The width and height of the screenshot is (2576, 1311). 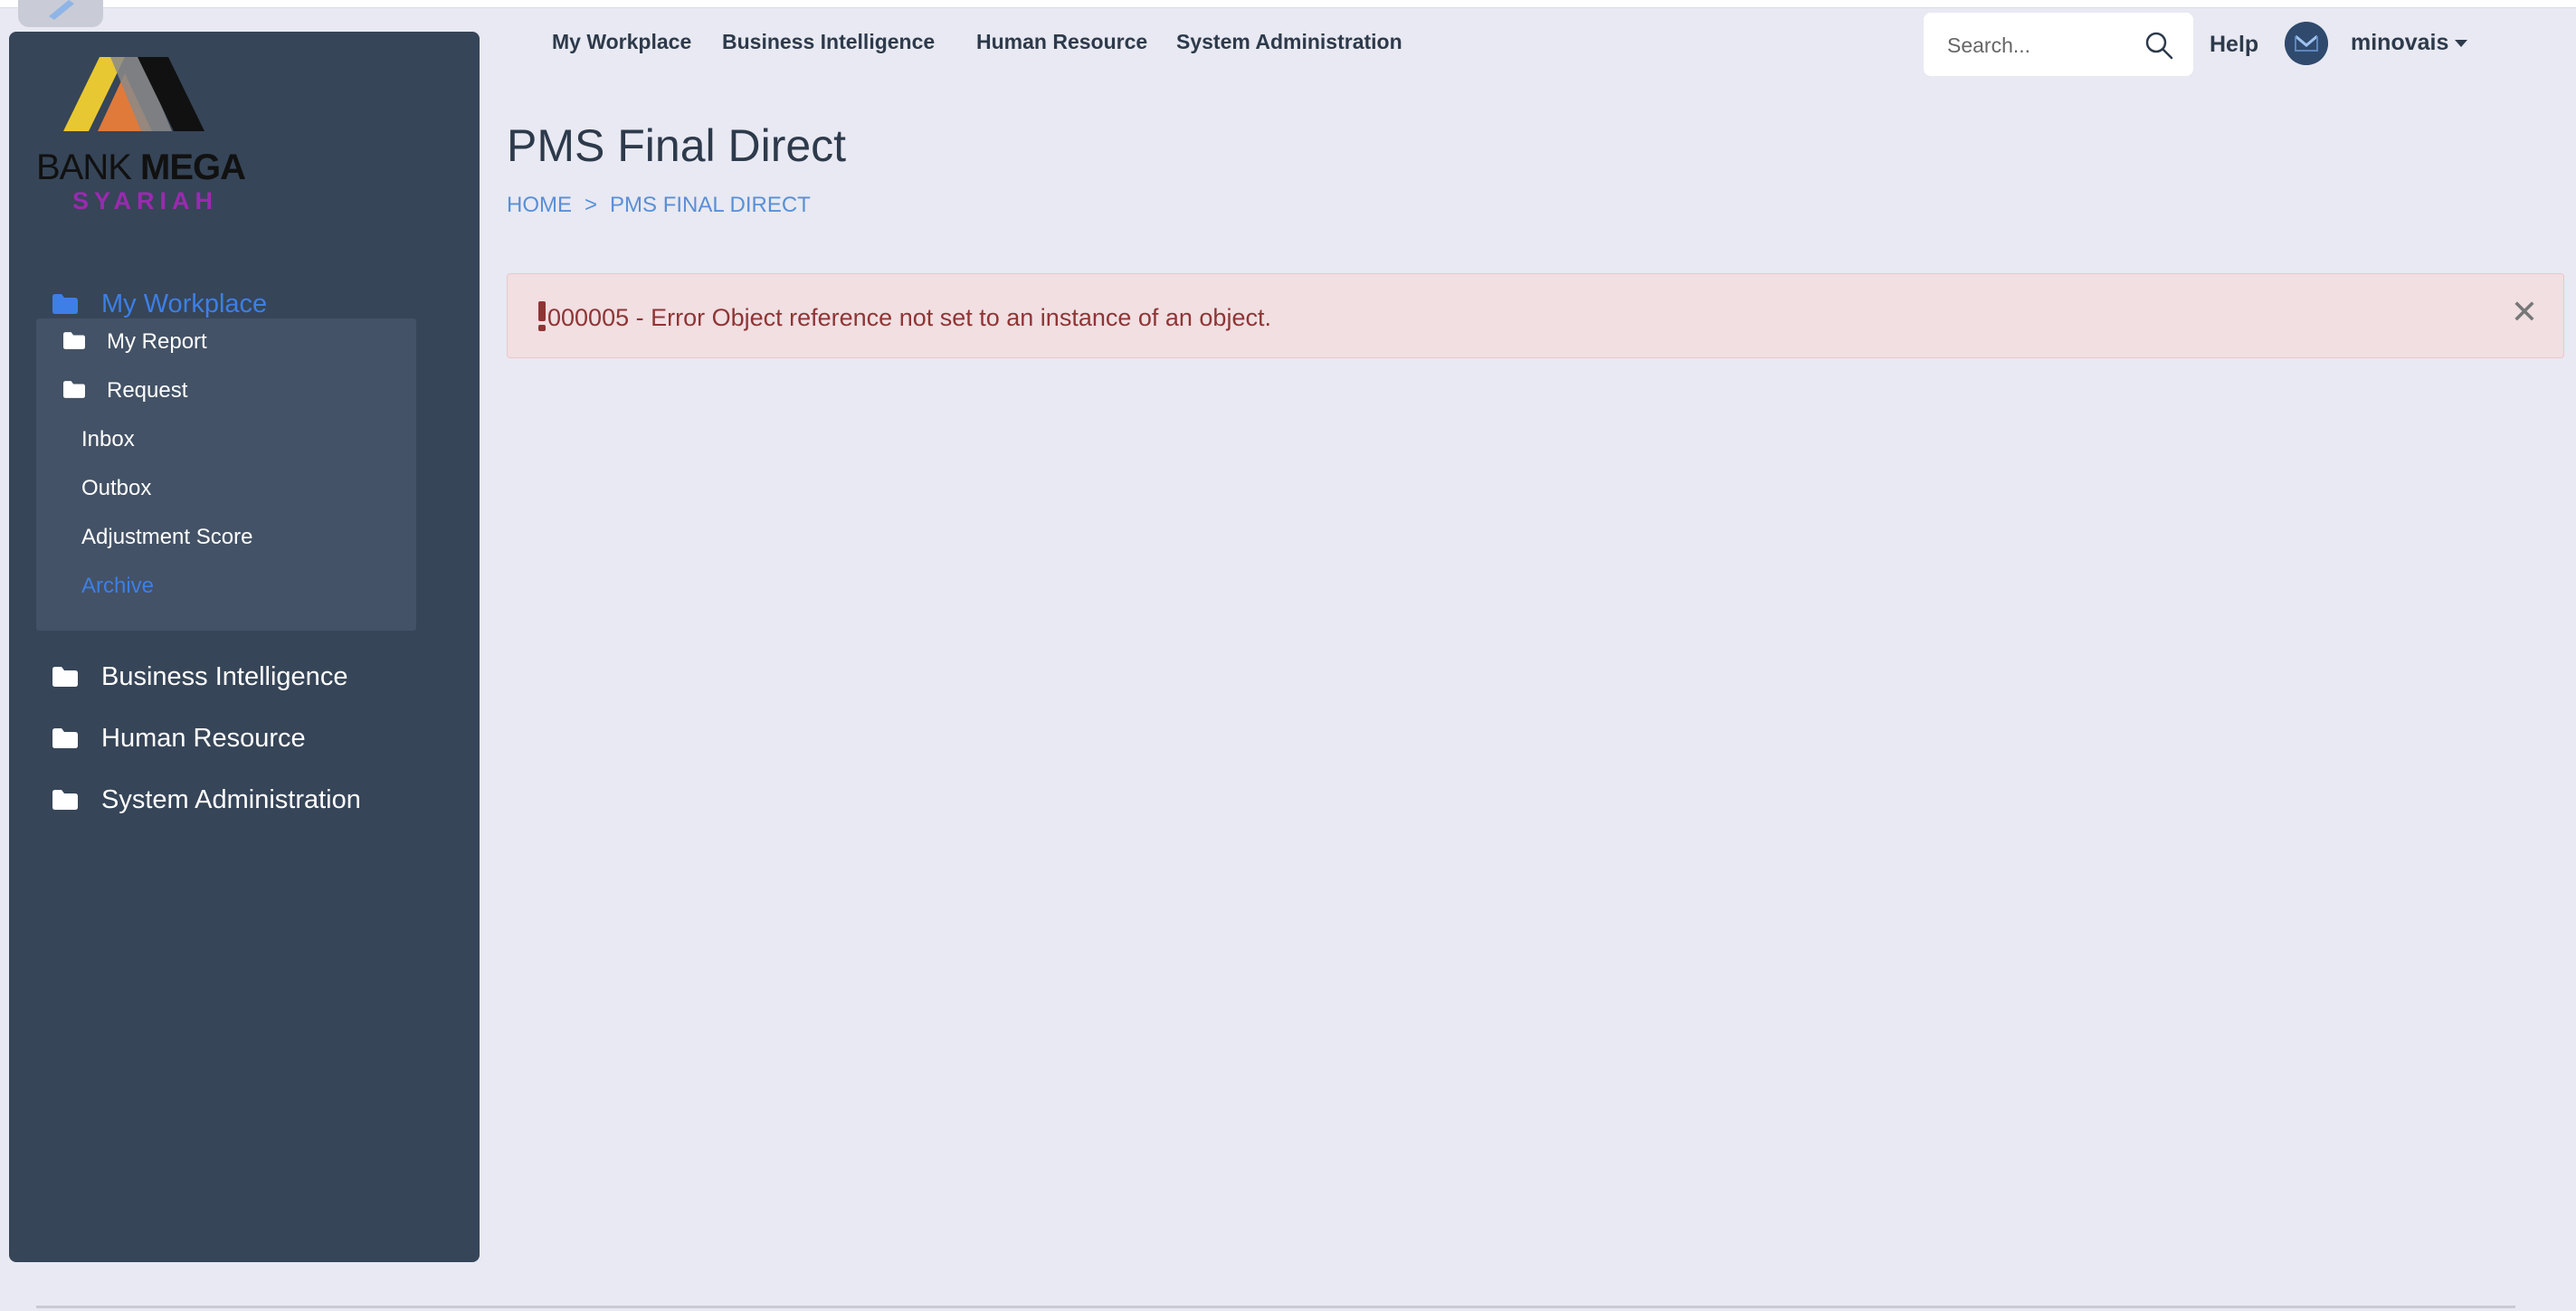 What do you see at coordinates (166, 538) in the screenshot?
I see `sidebar-item-adjustment-score: Adjustment Score` at bounding box center [166, 538].